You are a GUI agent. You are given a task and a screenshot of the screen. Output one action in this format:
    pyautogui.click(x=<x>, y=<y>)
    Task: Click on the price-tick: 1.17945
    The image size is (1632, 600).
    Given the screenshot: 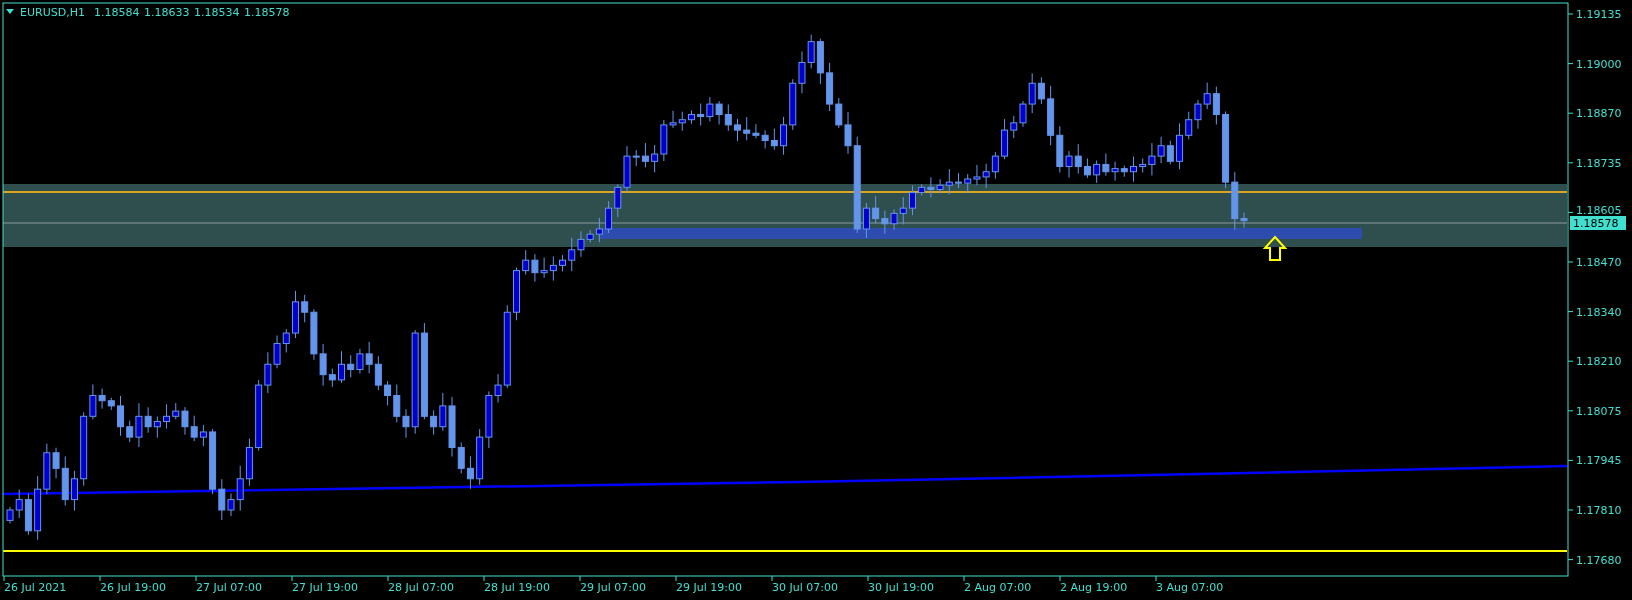 What is the action you would take?
    pyautogui.click(x=1599, y=461)
    